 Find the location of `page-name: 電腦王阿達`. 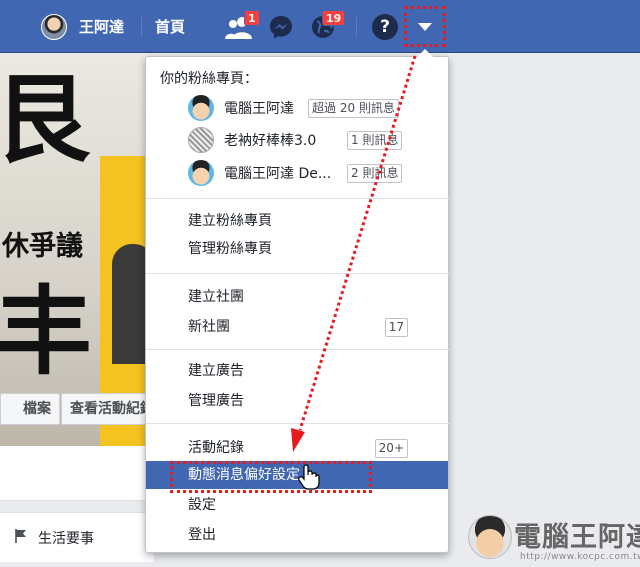

page-name: 電腦王阿達 is located at coordinates (259, 109).